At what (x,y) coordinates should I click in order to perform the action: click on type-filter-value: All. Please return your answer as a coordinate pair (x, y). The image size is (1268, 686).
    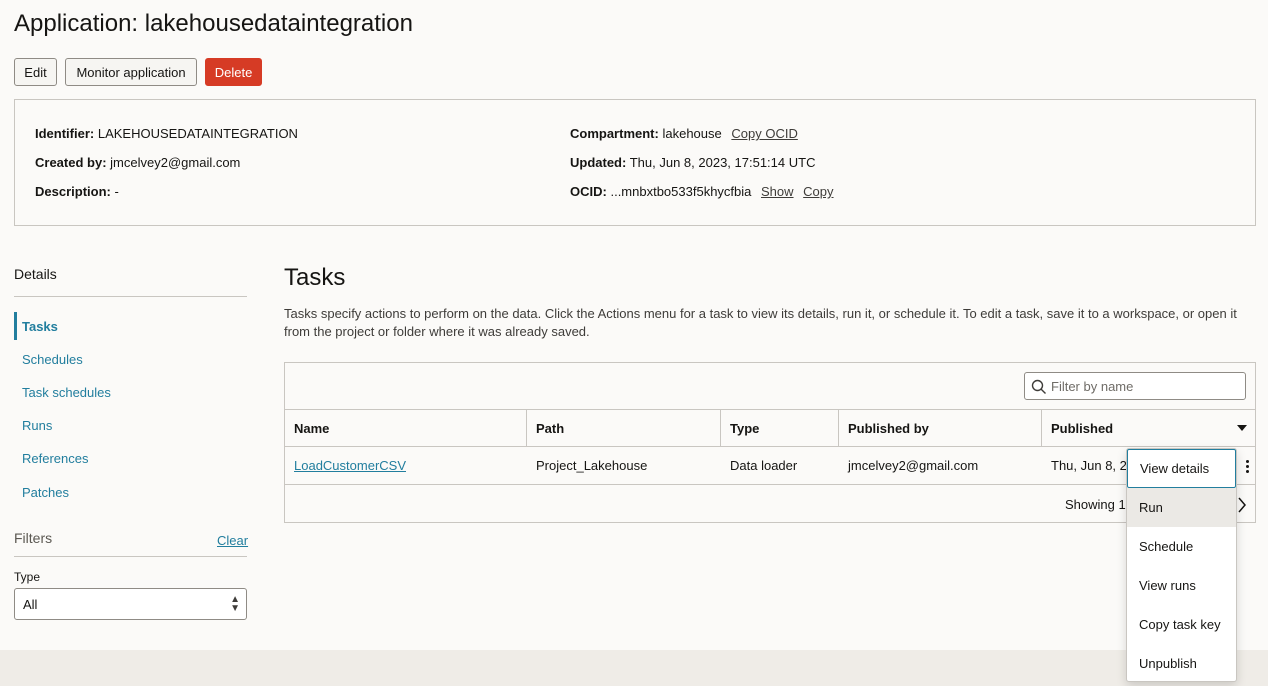
    Looking at the image, I should click on (30, 604).